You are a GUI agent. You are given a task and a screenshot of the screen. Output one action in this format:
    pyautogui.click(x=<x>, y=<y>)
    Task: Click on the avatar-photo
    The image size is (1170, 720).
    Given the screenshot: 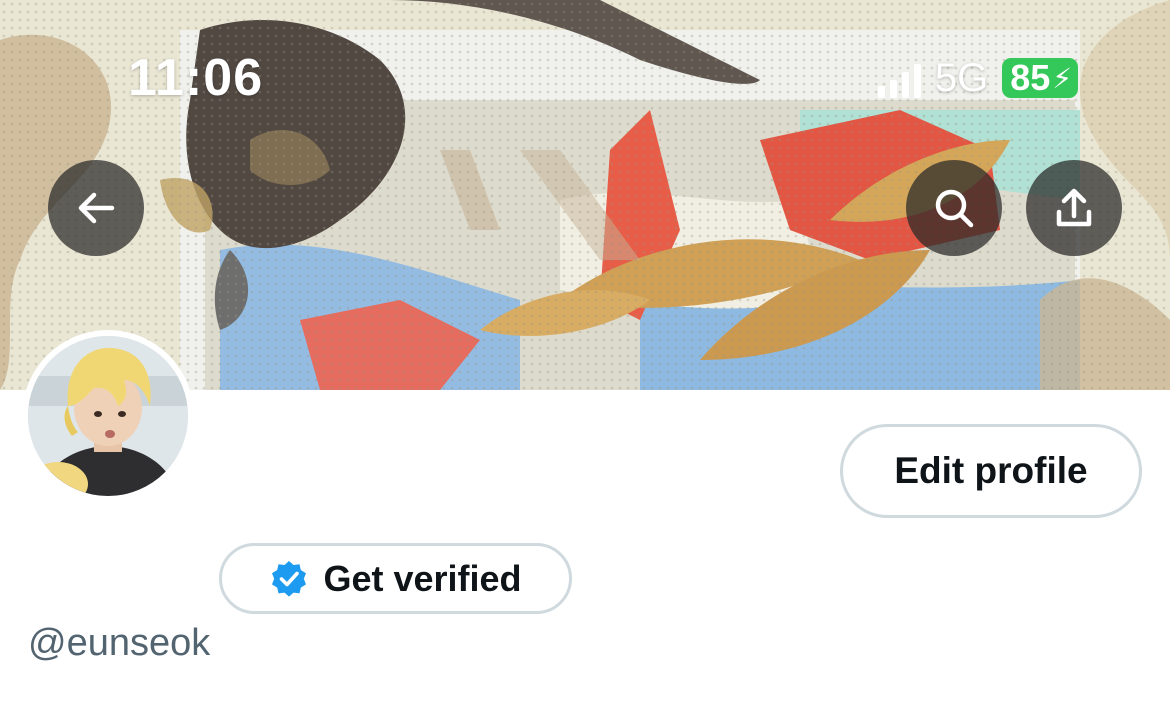 What is the action you would take?
    pyautogui.click(x=108, y=416)
    